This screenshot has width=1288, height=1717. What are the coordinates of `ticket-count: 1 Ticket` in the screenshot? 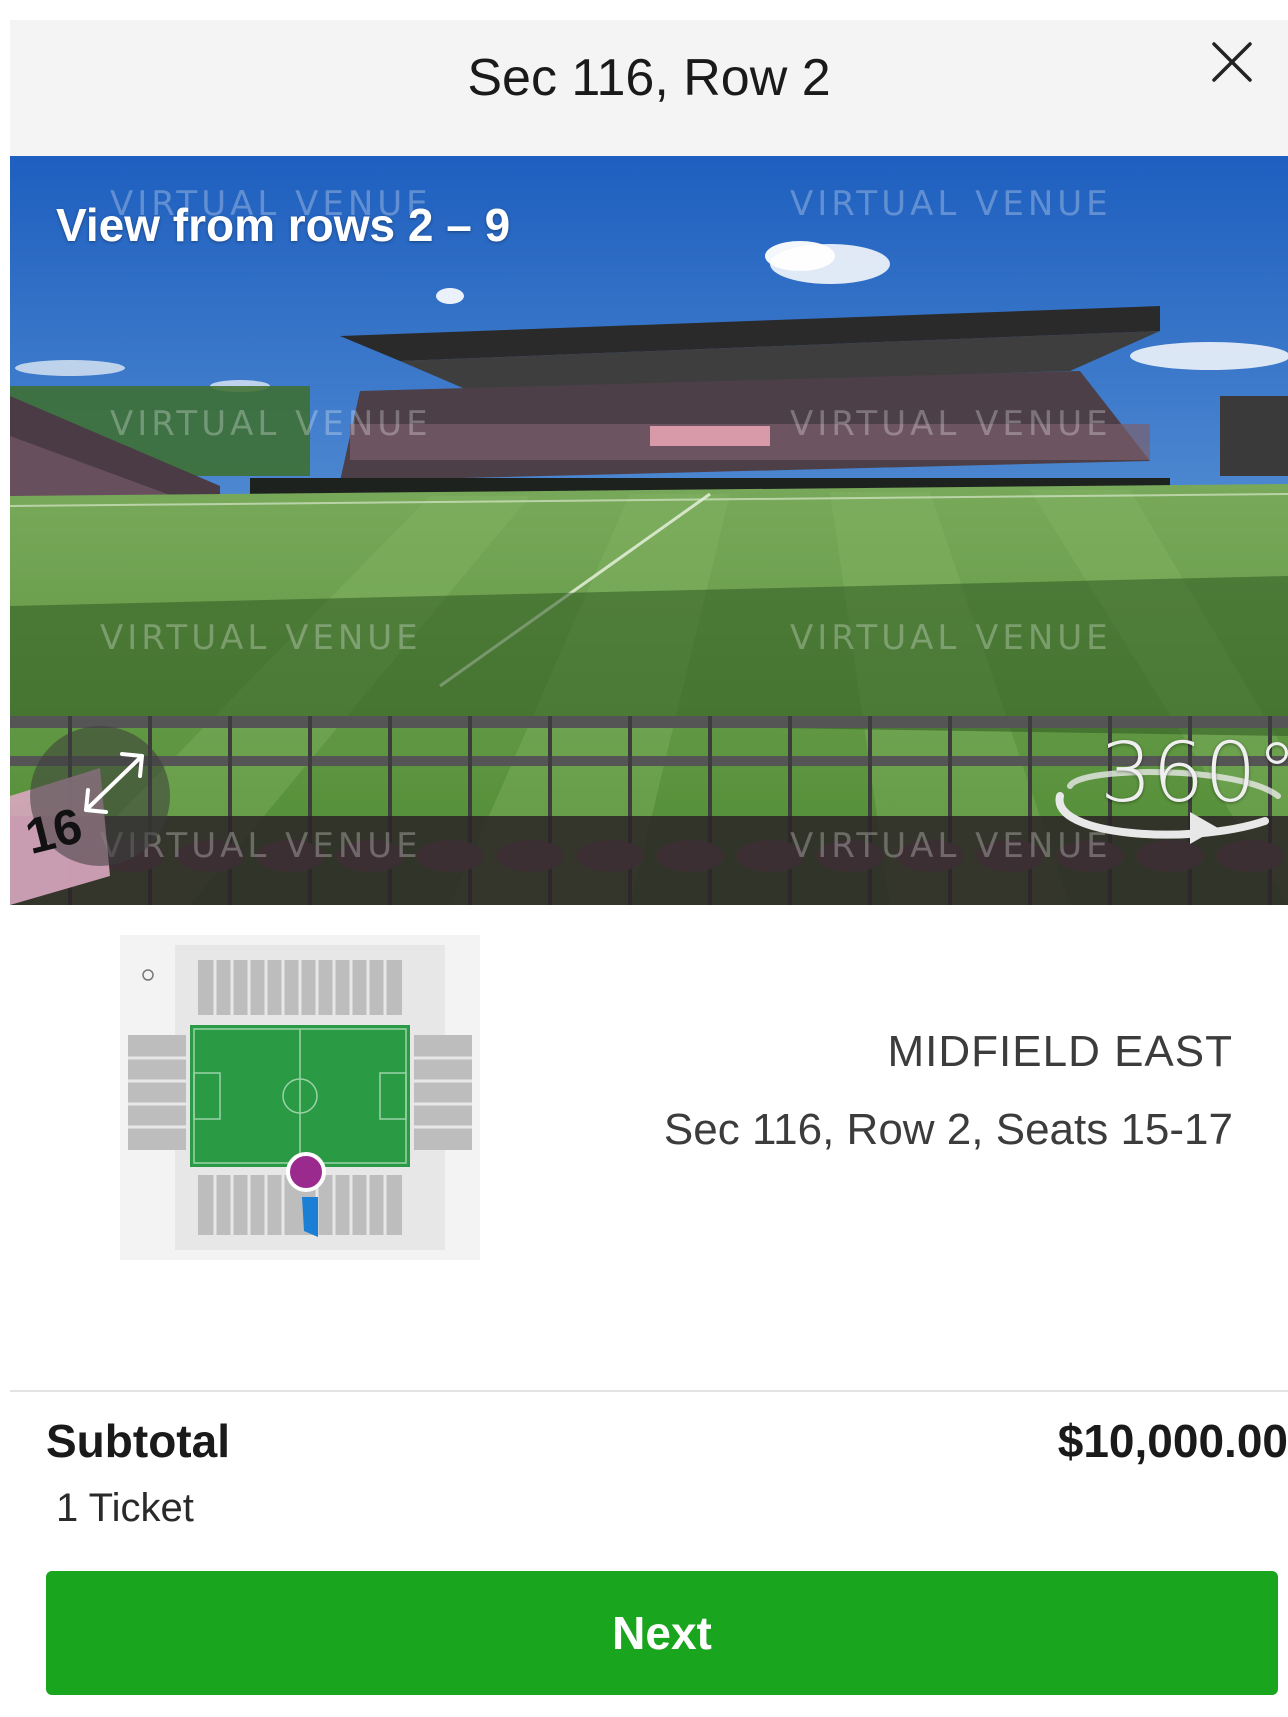 It's located at (125, 1508).